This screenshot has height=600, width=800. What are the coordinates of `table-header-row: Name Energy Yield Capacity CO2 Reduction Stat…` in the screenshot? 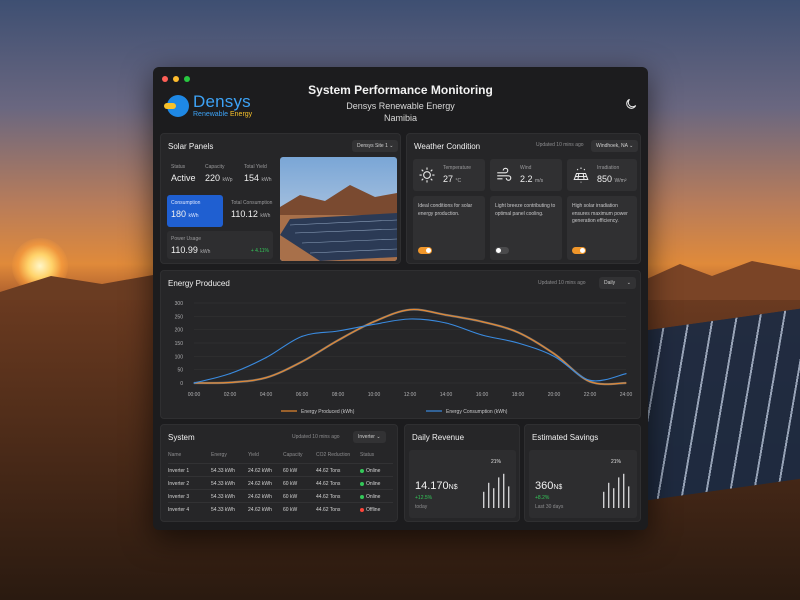 It's located at (280, 454).